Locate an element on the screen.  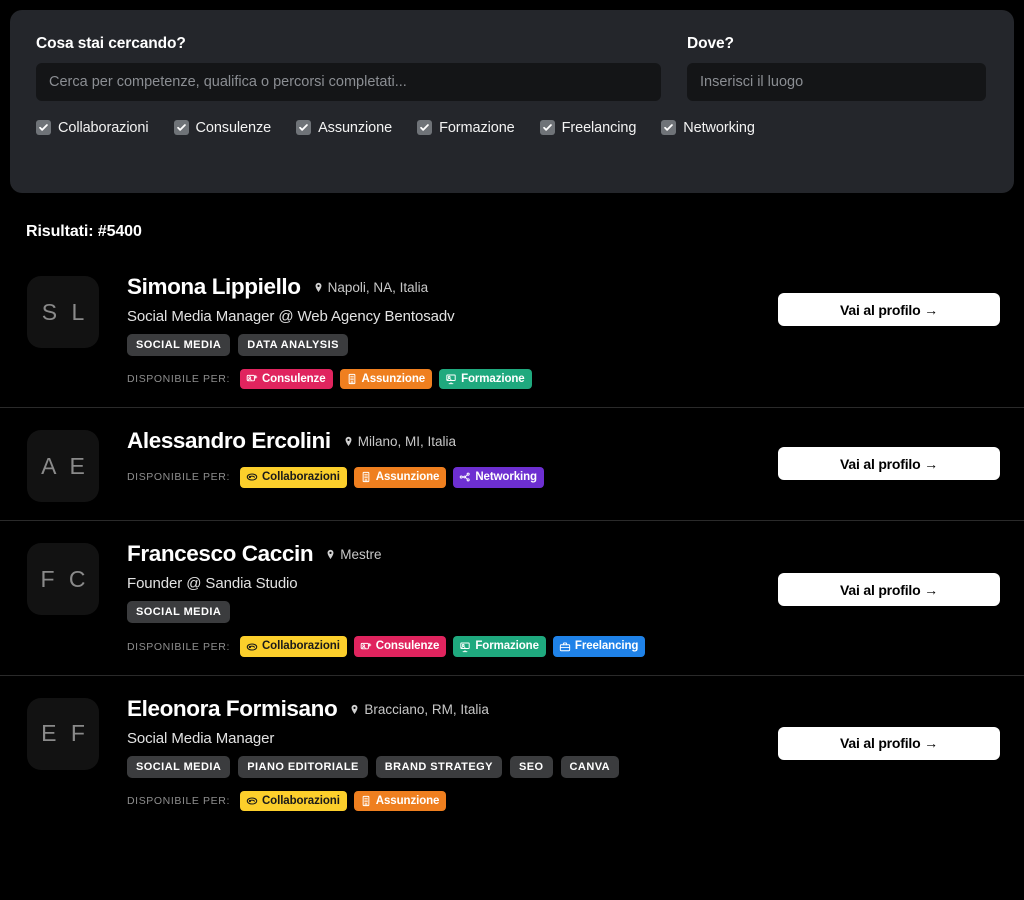
whiteboard-teacher-icon is located at coordinates (451, 379).